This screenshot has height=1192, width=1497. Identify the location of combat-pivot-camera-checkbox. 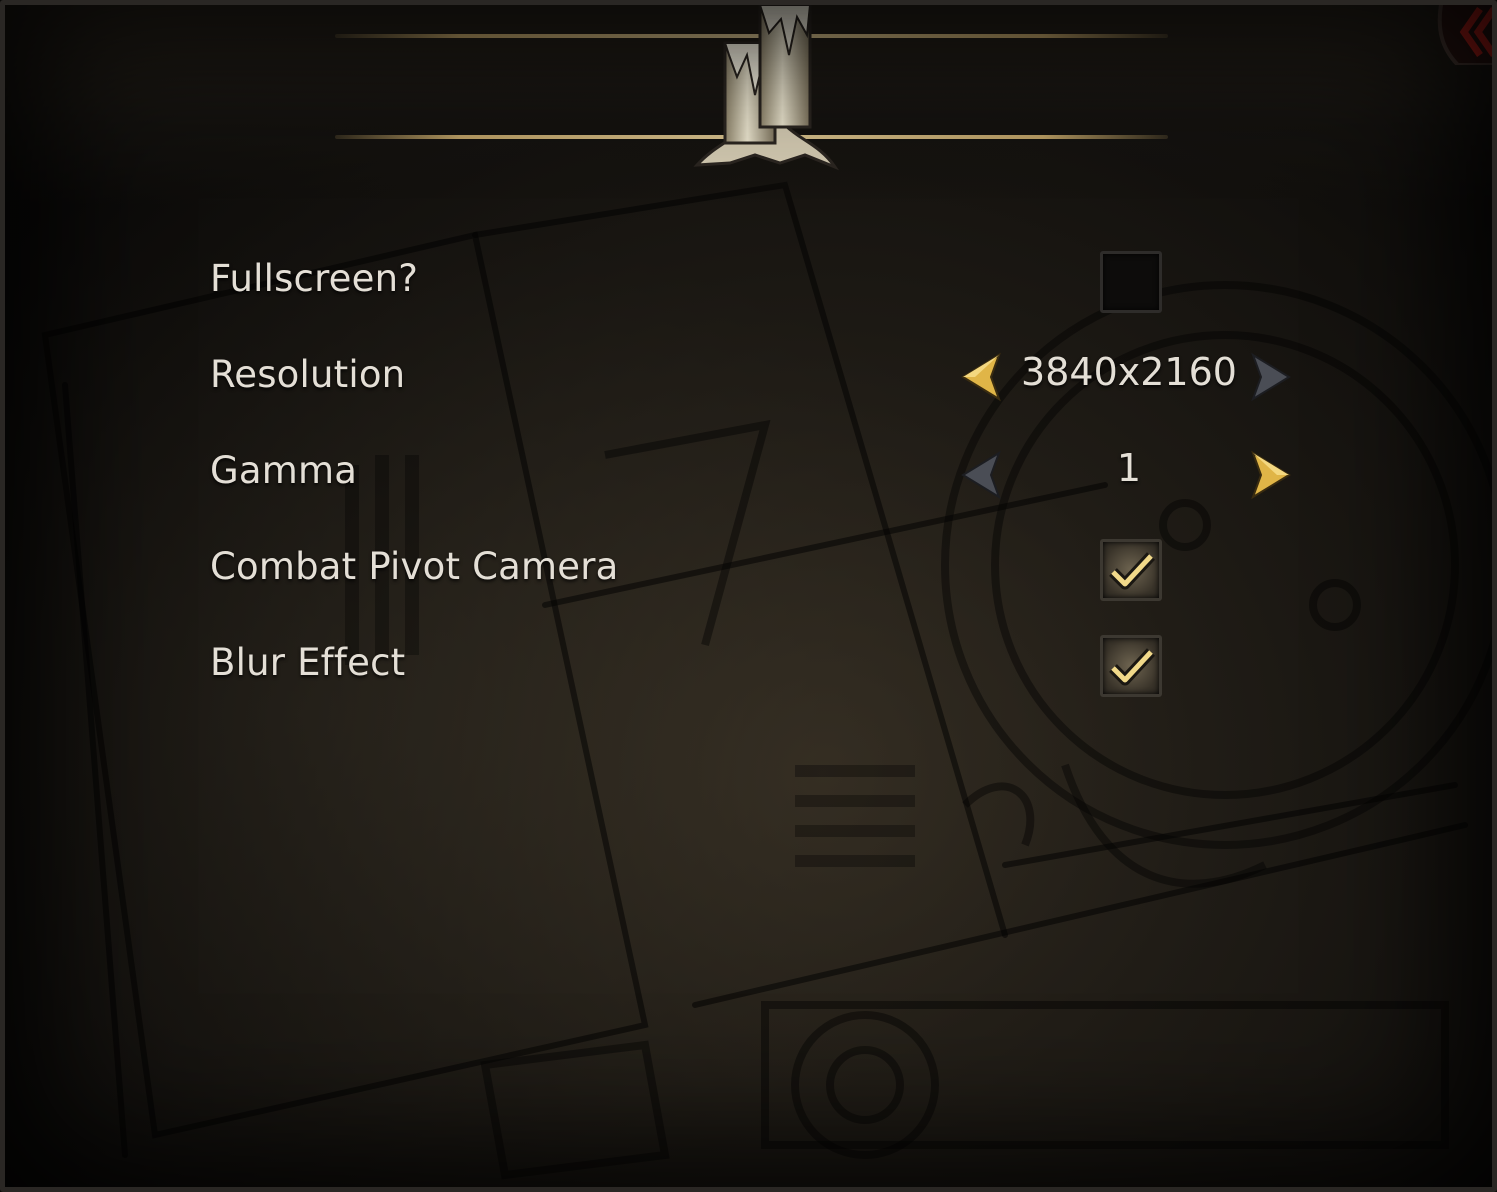
(1131, 570).